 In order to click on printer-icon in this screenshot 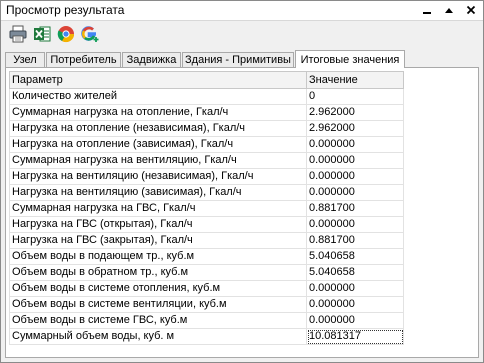, I will do `click(18, 34)`.